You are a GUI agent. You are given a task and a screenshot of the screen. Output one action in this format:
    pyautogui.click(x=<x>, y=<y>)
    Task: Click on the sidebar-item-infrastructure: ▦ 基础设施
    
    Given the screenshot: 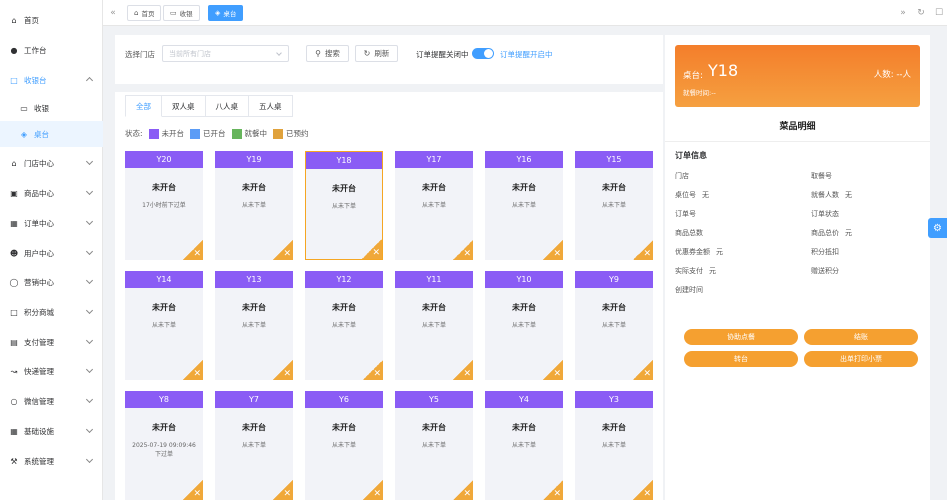 What is the action you would take?
    pyautogui.click(x=51, y=431)
    